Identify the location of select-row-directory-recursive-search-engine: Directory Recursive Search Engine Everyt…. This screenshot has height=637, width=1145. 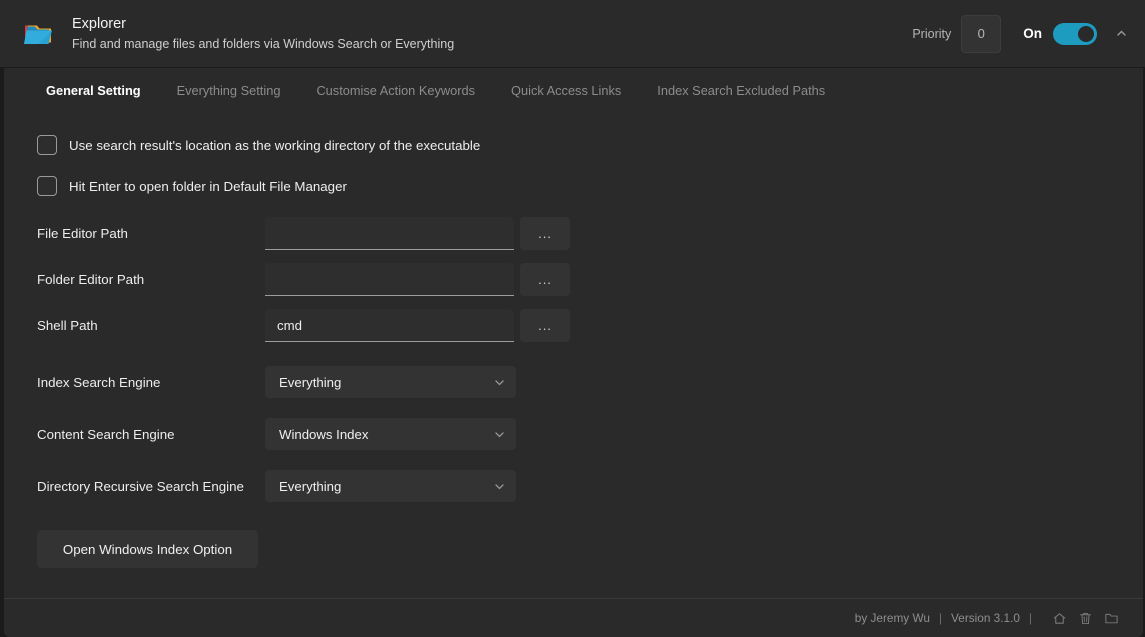
(590, 486).